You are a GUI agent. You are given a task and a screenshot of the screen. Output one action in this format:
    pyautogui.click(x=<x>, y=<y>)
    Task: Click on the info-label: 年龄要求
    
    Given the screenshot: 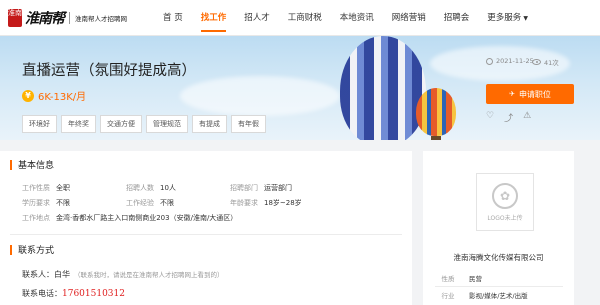 What is the action you would take?
    pyautogui.click(x=244, y=202)
    